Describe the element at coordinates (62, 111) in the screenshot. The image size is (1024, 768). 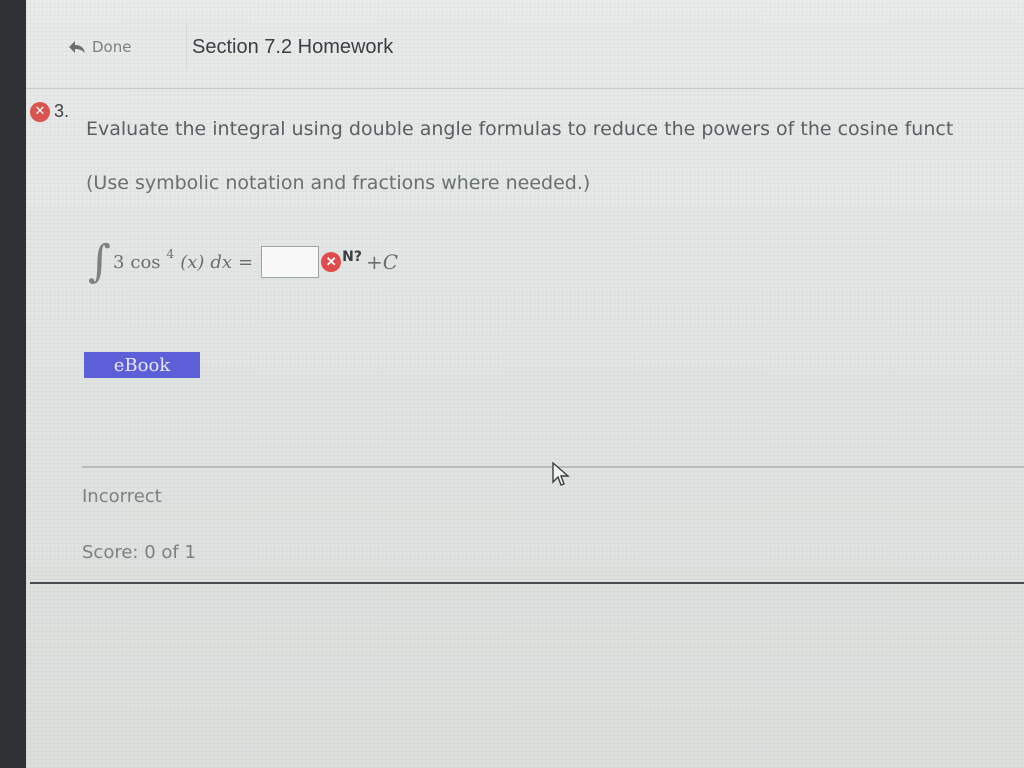
I see `question-number: 3.` at that location.